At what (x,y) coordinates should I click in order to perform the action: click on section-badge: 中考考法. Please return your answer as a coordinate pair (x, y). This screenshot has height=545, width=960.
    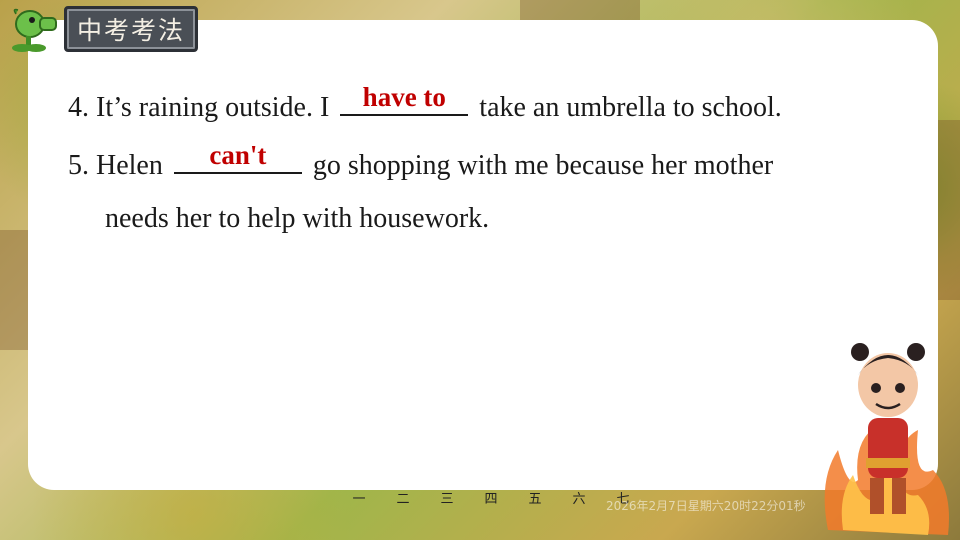
    Looking at the image, I should click on (103, 29).